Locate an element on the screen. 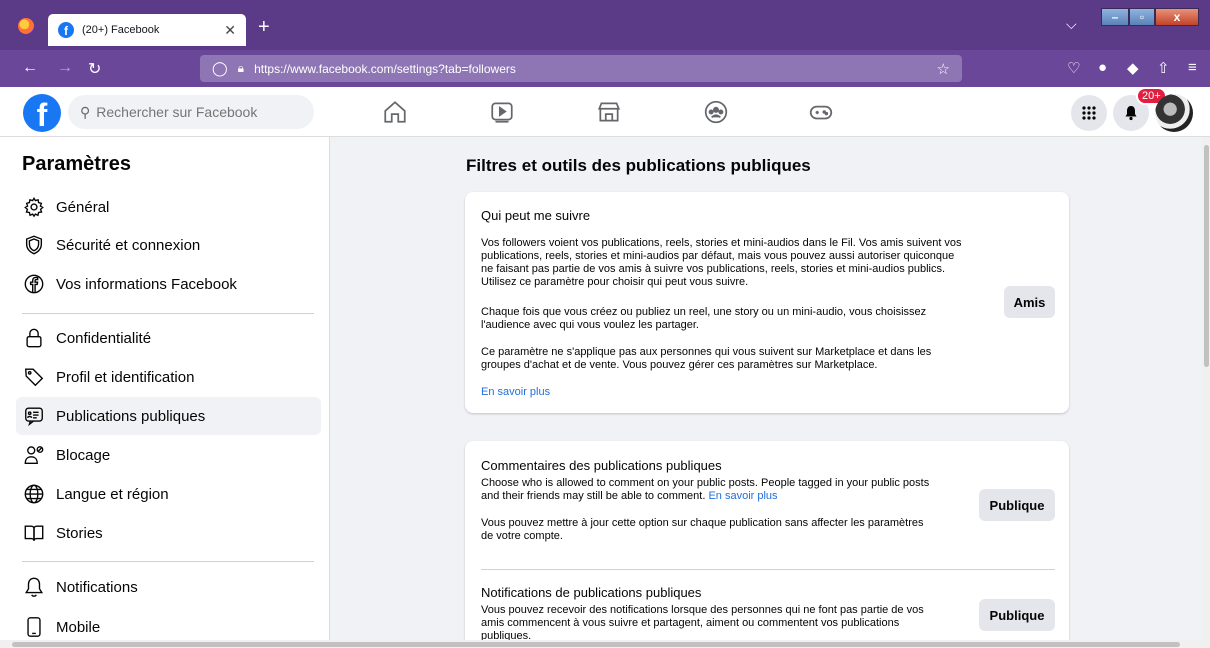  reload-icon: ↻ is located at coordinates (94, 69).